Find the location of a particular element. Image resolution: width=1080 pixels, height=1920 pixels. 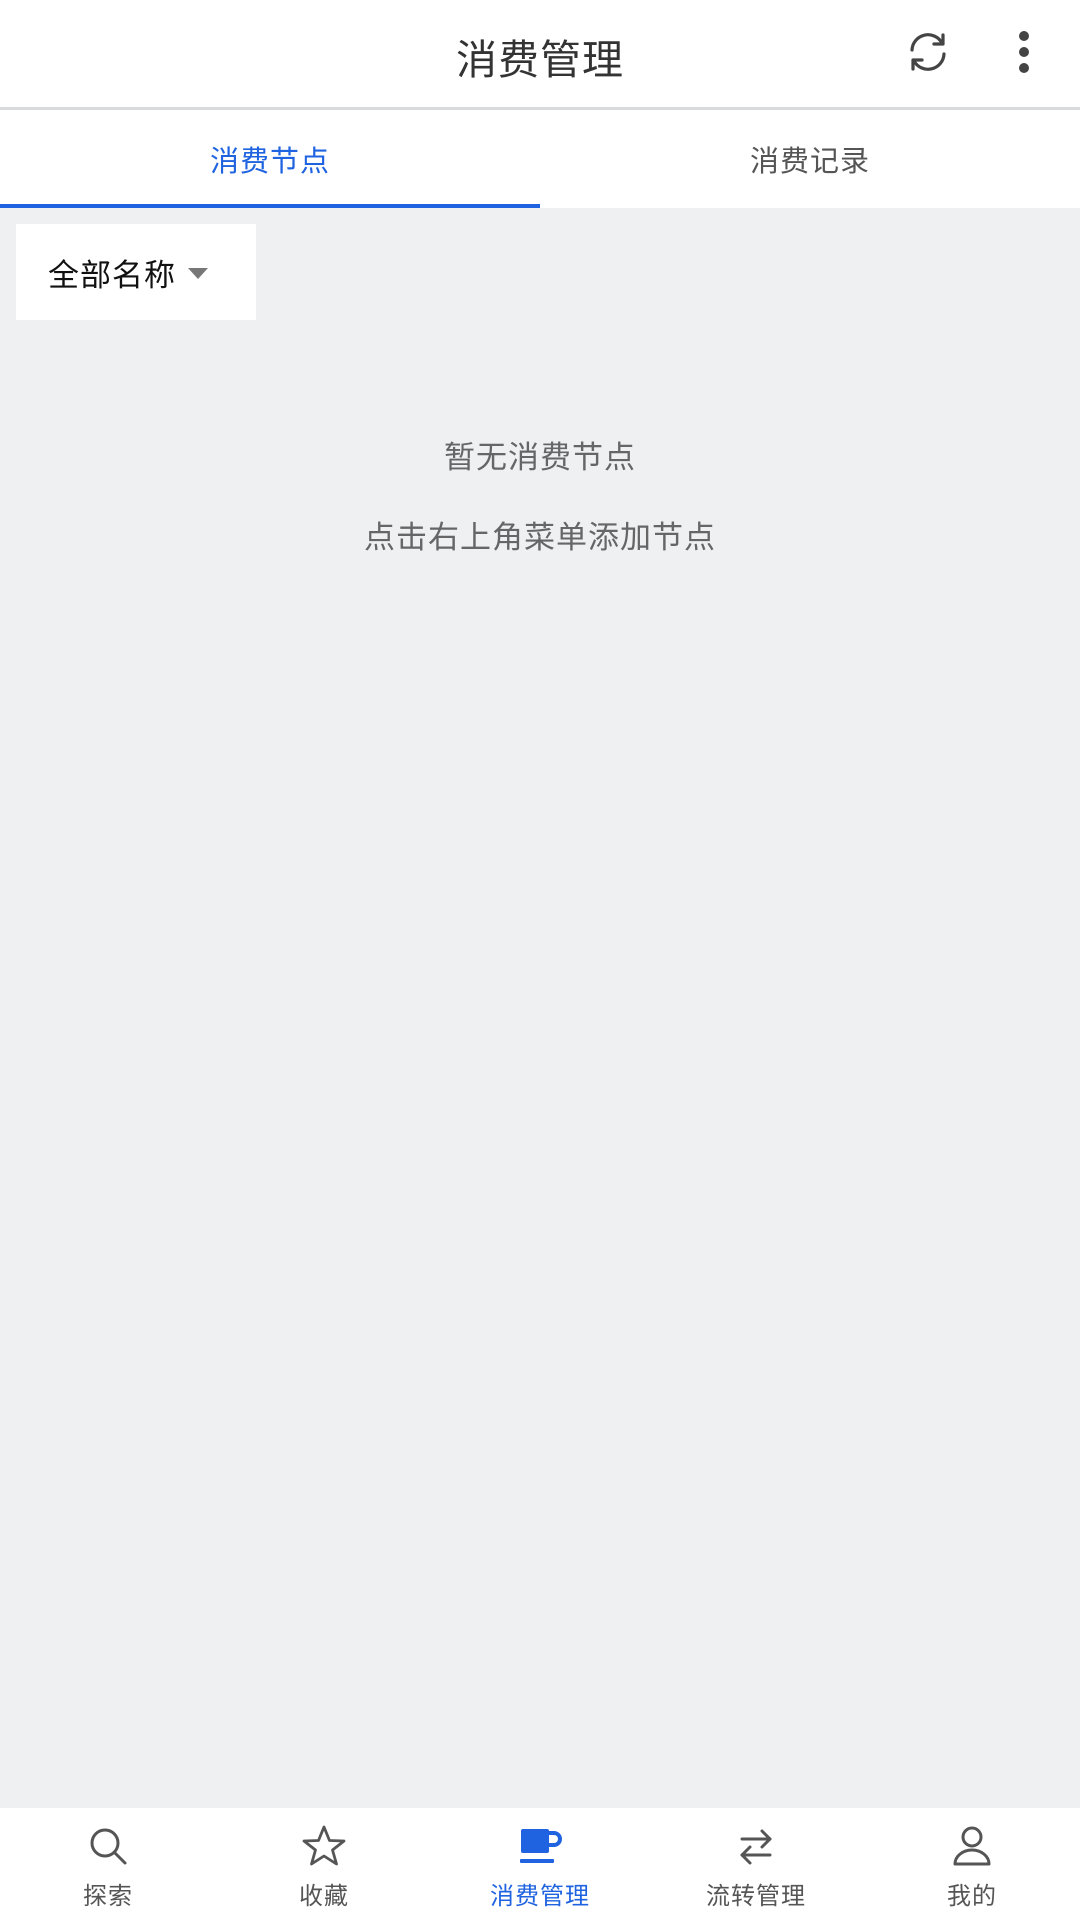

tab-label: 消费节点 is located at coordinates (269, 161).